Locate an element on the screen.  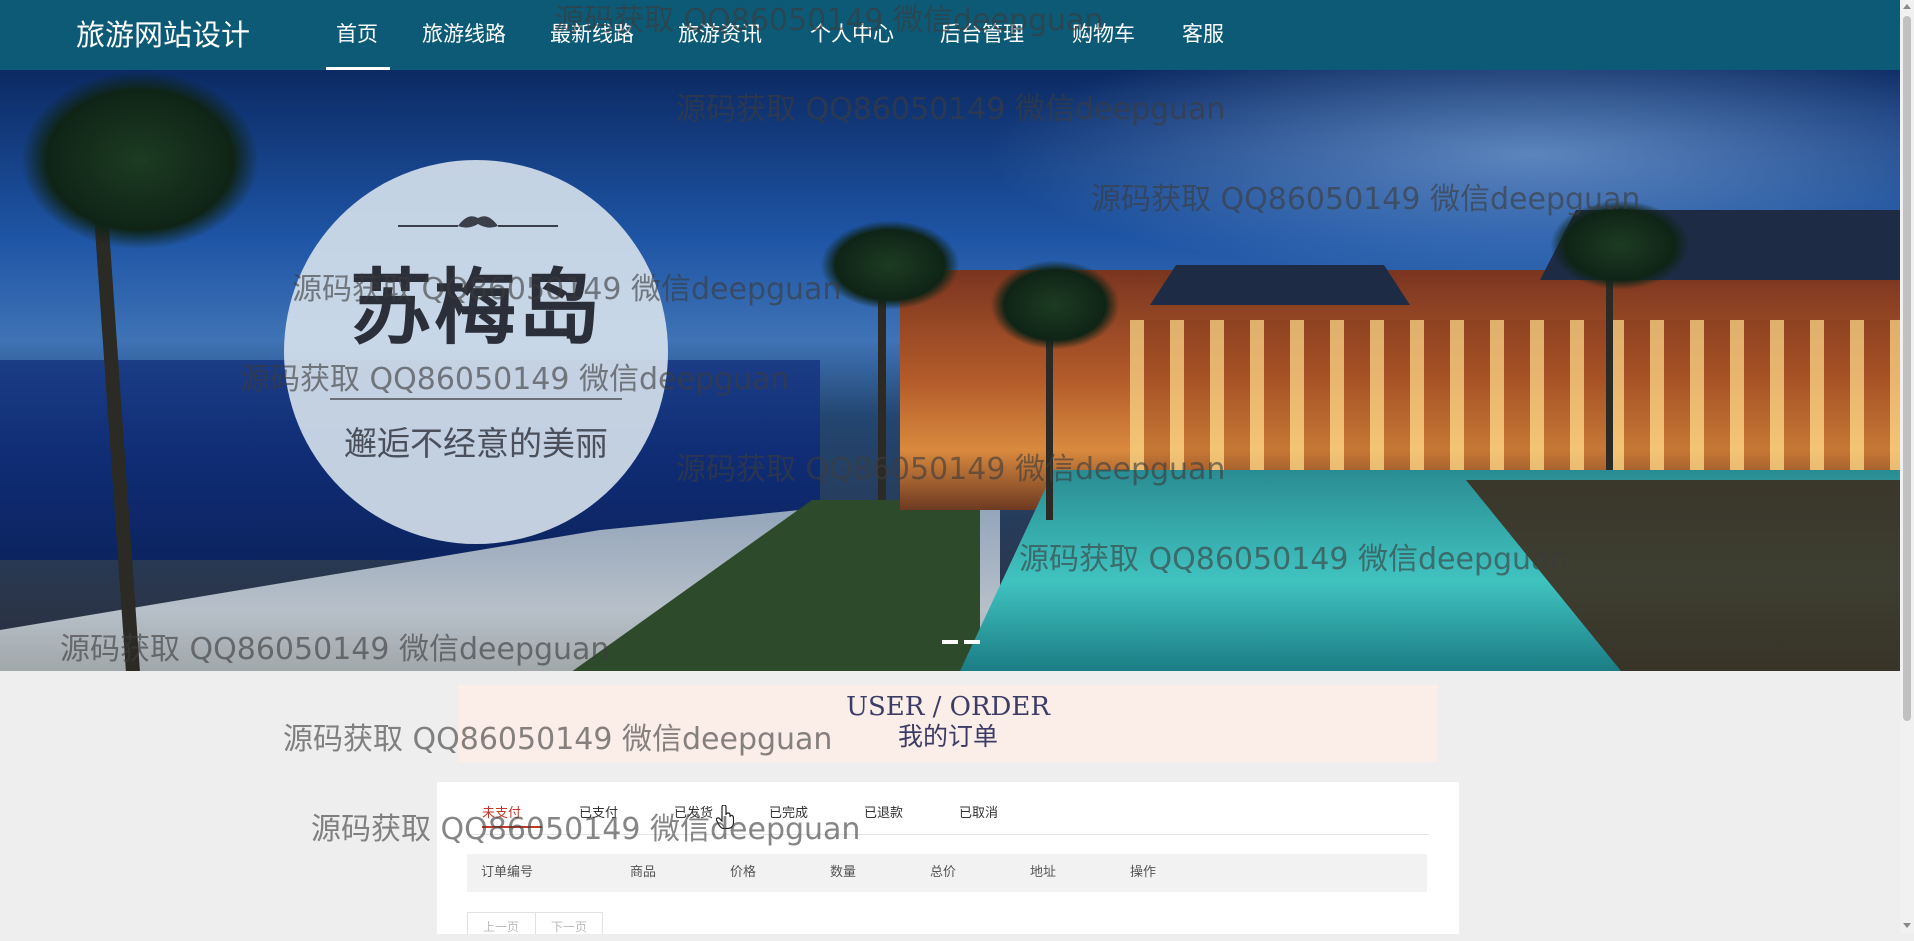
column-header: 操作 is located at coordinates (1143, 872).